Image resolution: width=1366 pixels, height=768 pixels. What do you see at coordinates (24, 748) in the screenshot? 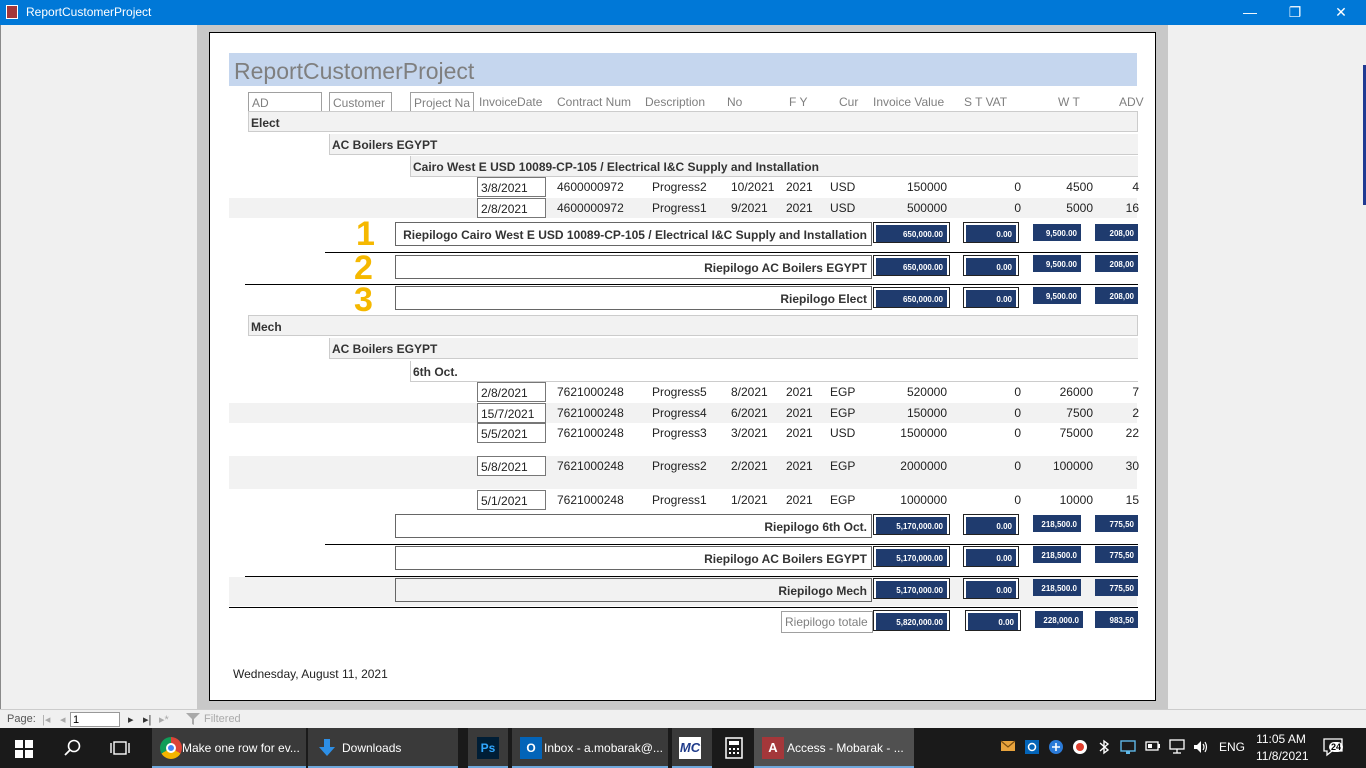
I see `start-button` at bounding box center [24, 748].